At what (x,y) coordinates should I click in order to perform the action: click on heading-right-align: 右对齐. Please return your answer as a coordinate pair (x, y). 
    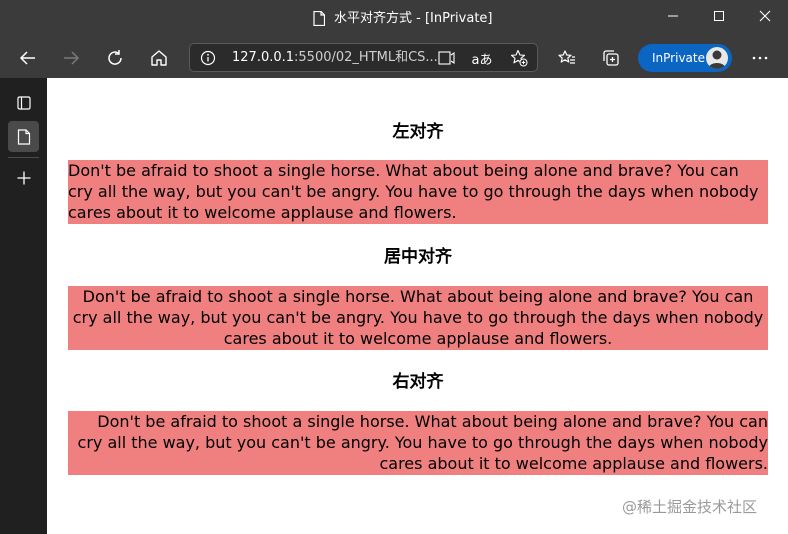
    Looking at the image, I should click on (418, 382).